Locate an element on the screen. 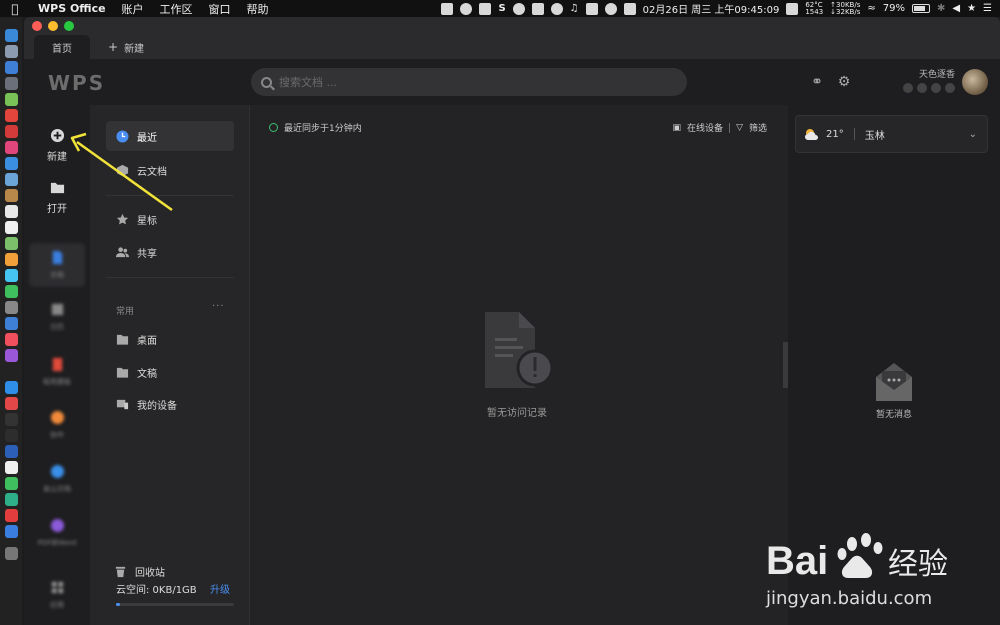 Image resolution: width=1000 pixels, height=625 pixels. star-icon: ★ is located at coordinates (971, 8).